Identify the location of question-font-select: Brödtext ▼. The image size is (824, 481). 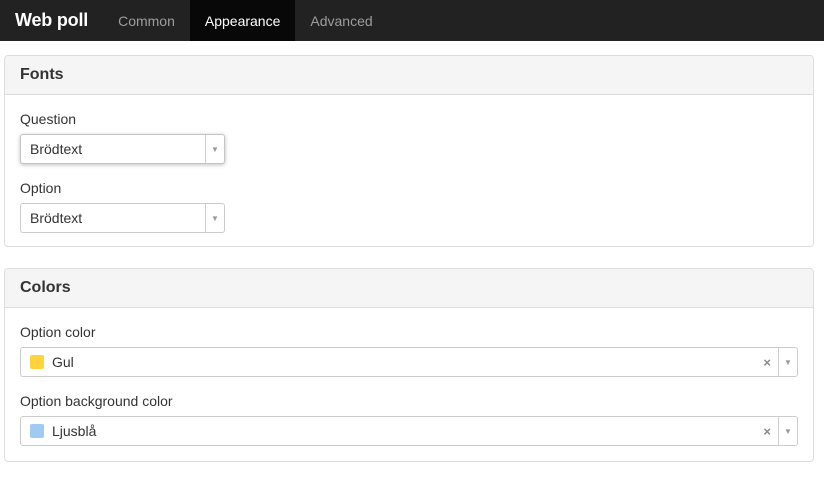
(122, 149).